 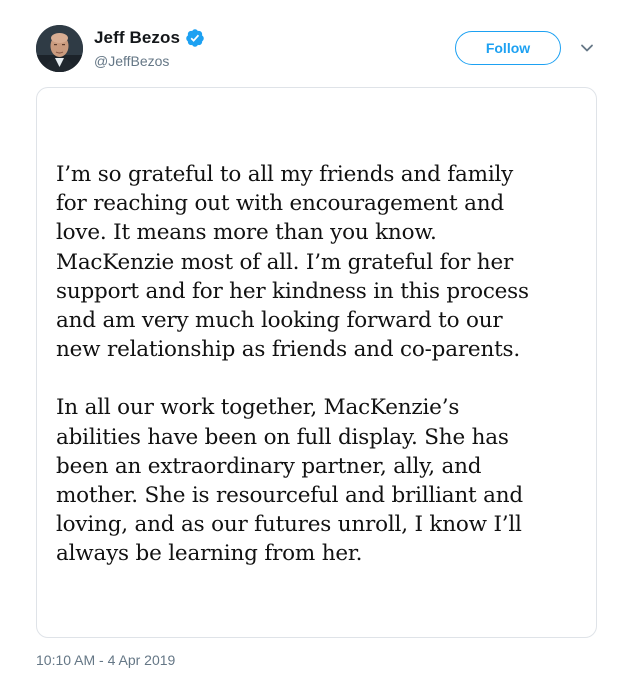 I want to click on tweet-timestamp: 10:10 AM - 4 Apr 2019, so click(x=105, y=660).